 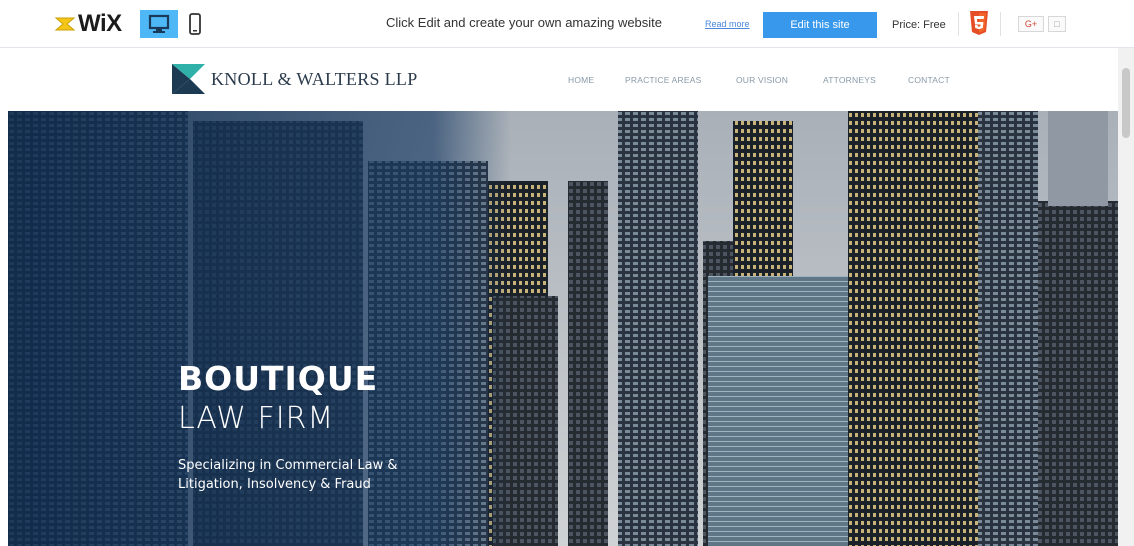 I want to click on nav-our-vision: OUR VISION, so click(x=762, y=80).